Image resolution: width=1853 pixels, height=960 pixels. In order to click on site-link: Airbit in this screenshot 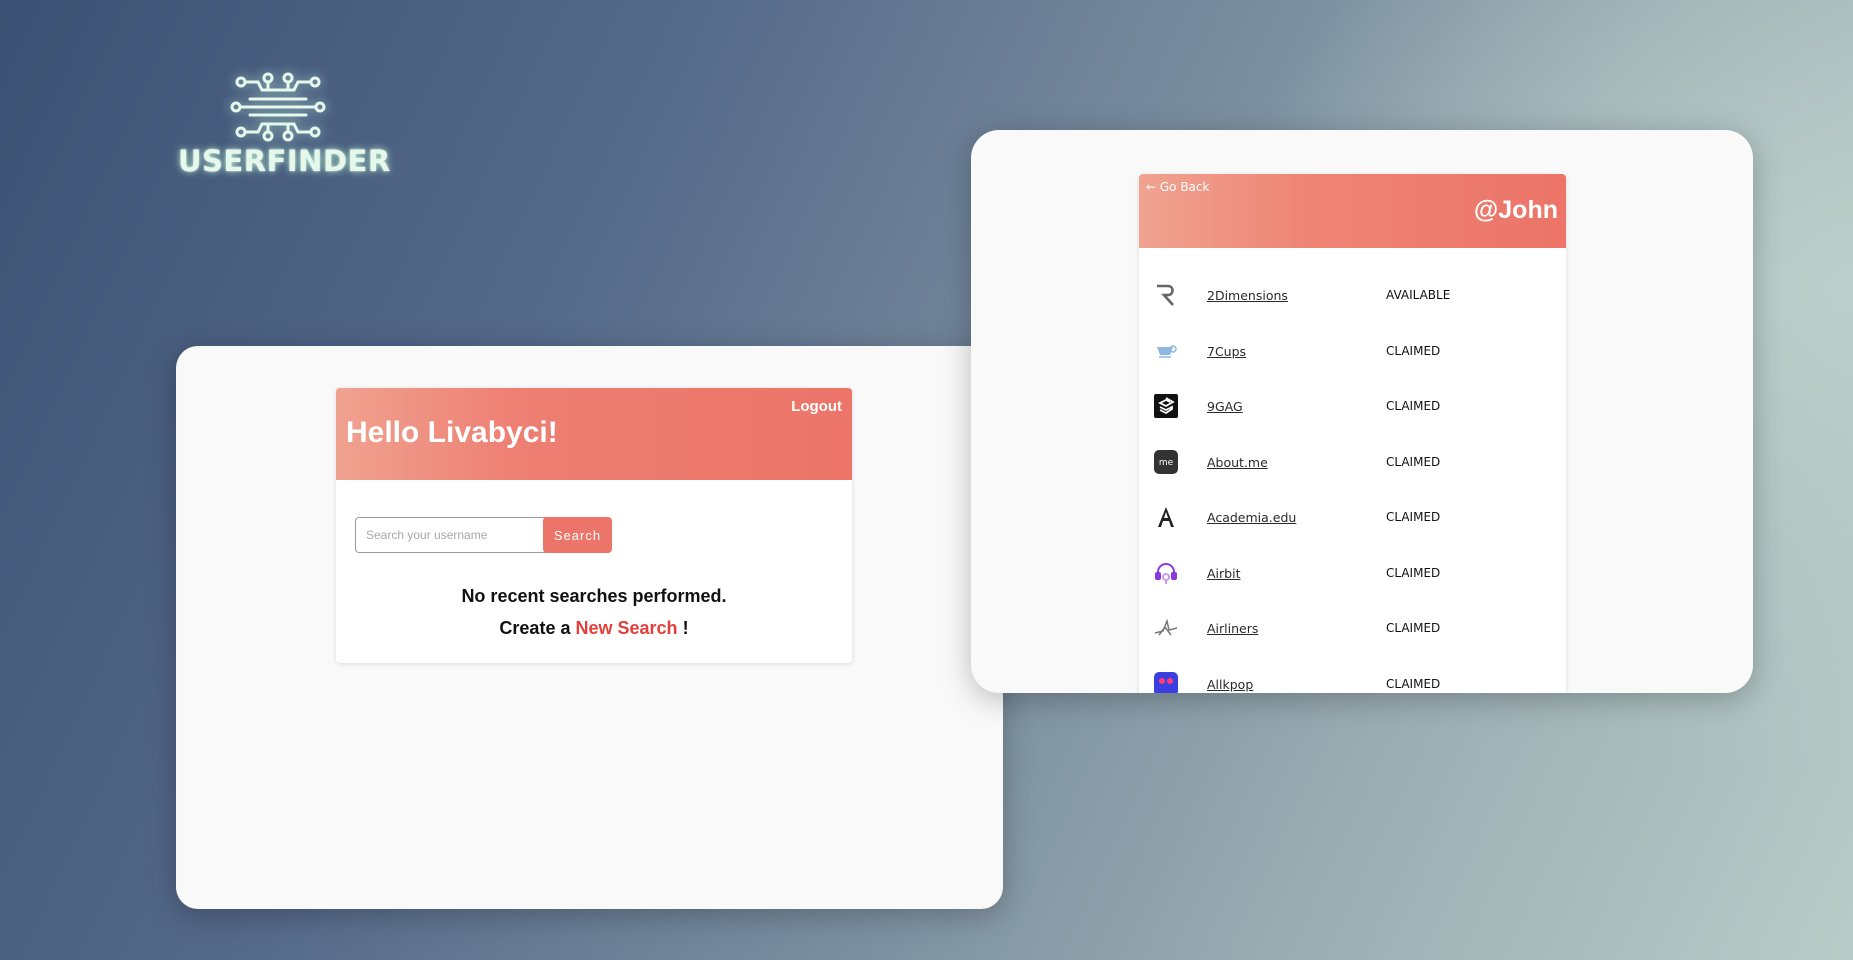, I will do `click(1223, 573)`.